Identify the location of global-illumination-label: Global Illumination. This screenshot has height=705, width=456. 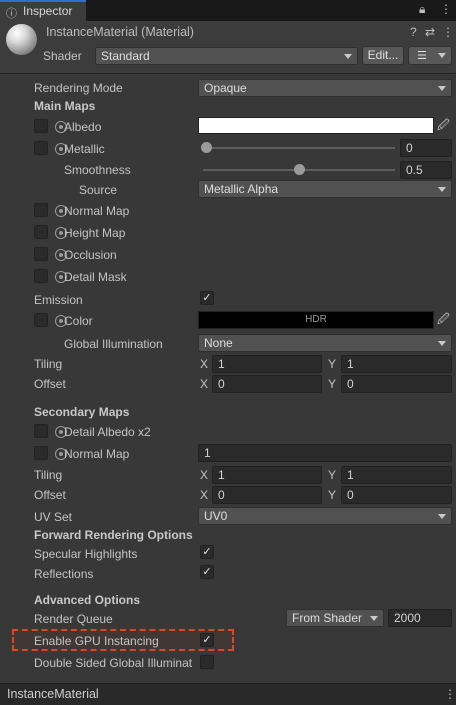
(113, 344).